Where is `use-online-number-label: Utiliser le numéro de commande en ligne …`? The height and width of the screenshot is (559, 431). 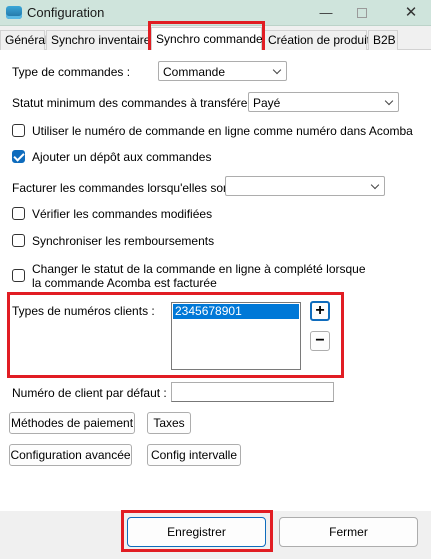 use-online-number-label: Utiliser le numéro de commande en ligne … is located at coordinates (222, 131).